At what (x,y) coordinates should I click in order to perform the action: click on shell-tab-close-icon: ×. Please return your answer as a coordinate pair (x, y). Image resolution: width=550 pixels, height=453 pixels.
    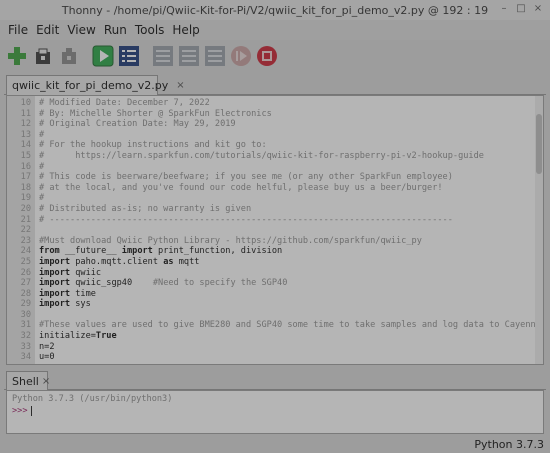
    Looking at the image, I should click on (46, 381).